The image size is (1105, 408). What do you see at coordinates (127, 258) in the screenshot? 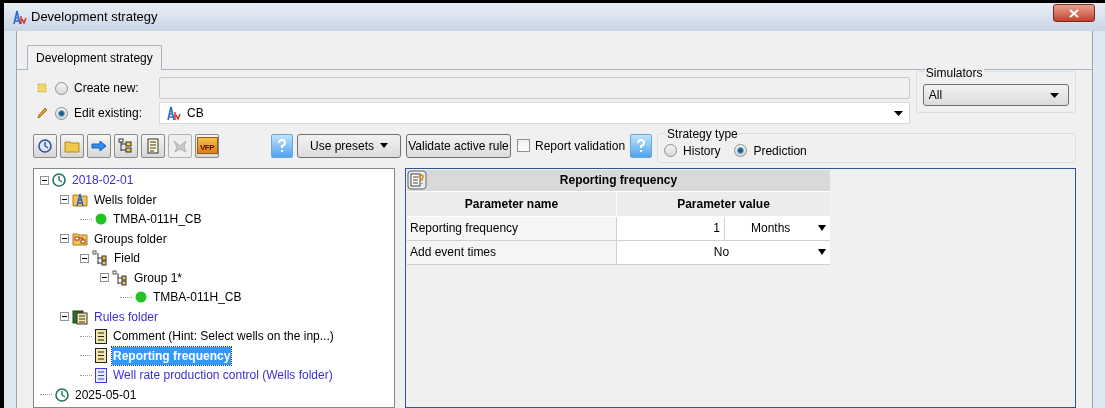
I see `tree-item: Field` at bounding box center [127, 258].